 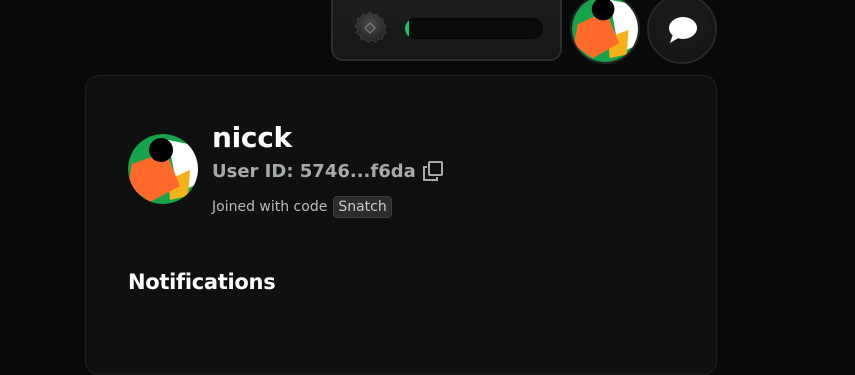 What do you see at coordinates (433, 171) in the screenshot?
I see `copy-icon` at bounding box center [433, 171].